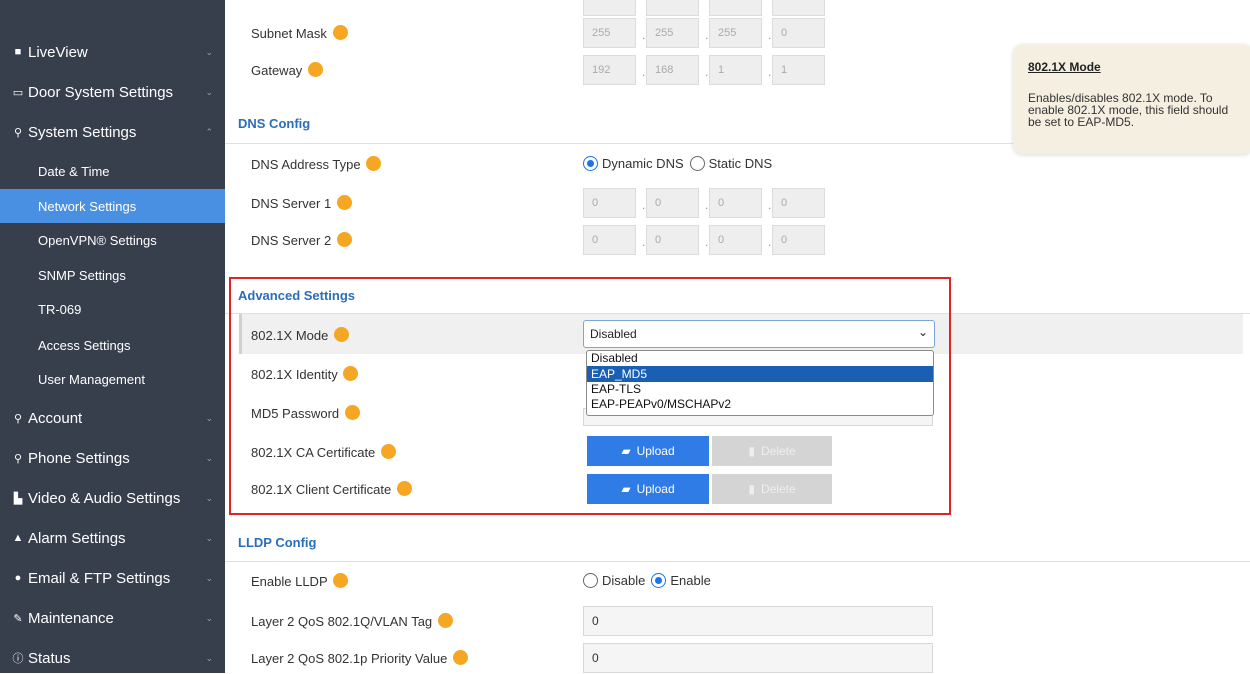  I want to click on liveview-icon: ■, so click(18, 52).